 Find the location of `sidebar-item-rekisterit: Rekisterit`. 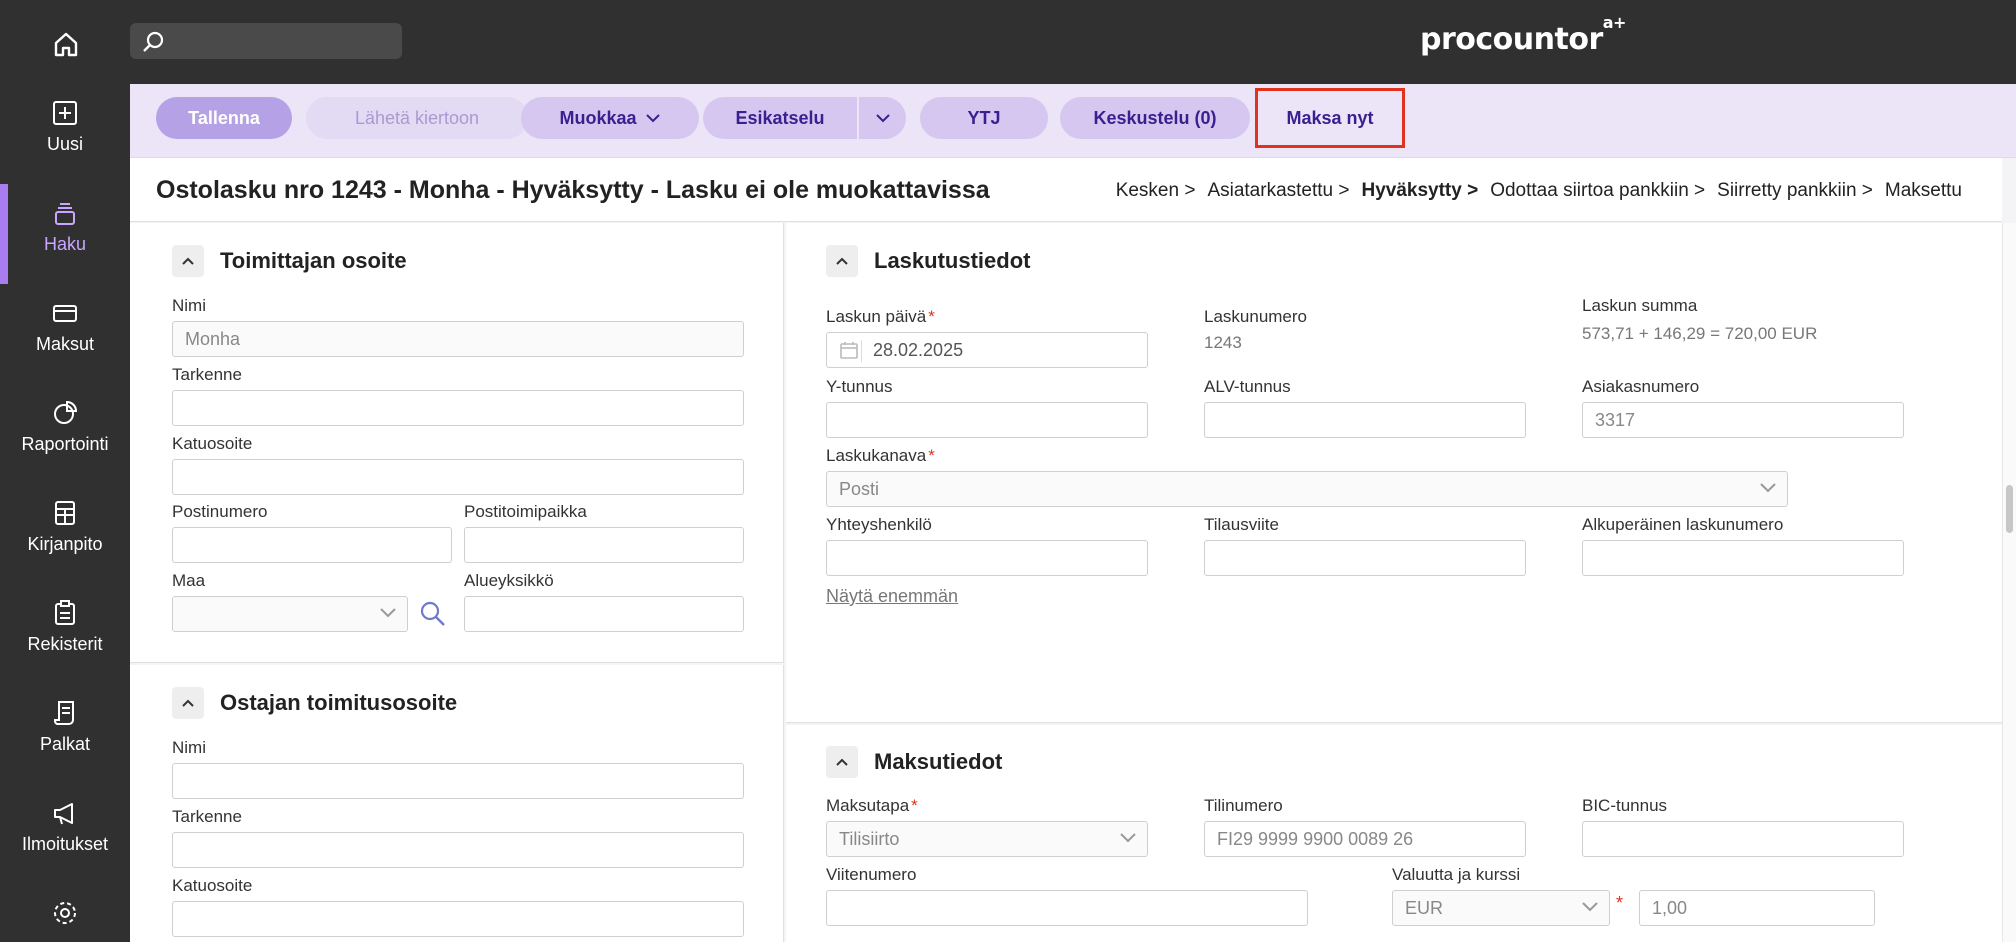

sidebar-item-rekisterit: Rekisterit is located at coordinates (65, 634).